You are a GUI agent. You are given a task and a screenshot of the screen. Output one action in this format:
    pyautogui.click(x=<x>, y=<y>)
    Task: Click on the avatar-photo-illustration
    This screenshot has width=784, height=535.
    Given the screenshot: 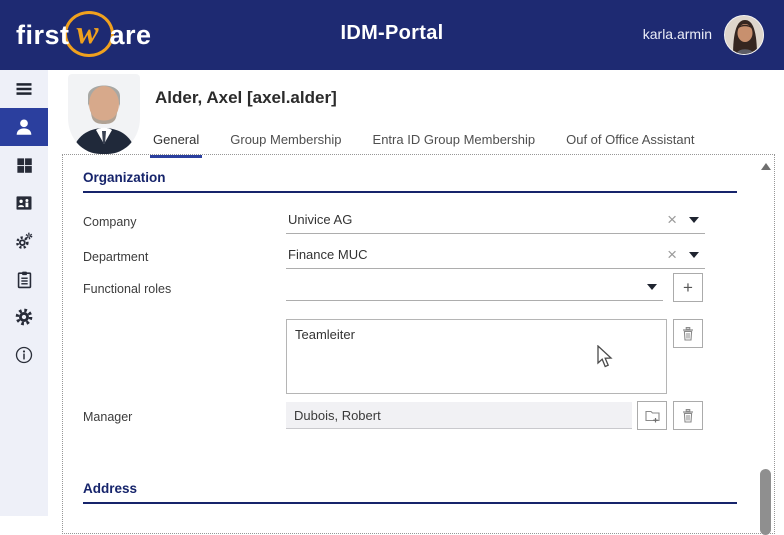 What is the action you would take?
    pyautogui.click(x=744, y=35)
    